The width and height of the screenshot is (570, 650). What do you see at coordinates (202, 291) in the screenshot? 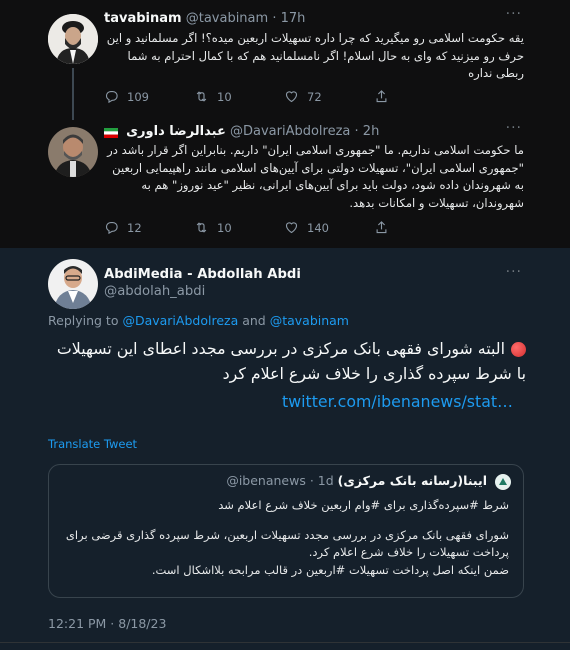
I see `handle: @abdolah_abdi` at bounding box center [202, 291].